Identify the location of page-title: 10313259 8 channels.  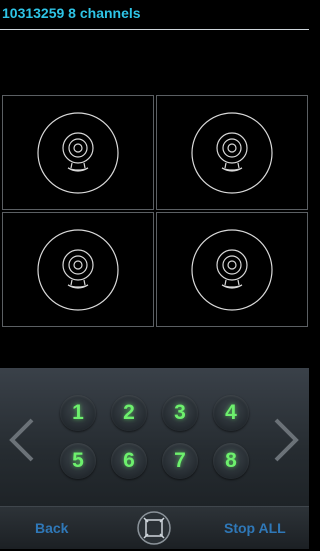
(71, 13).